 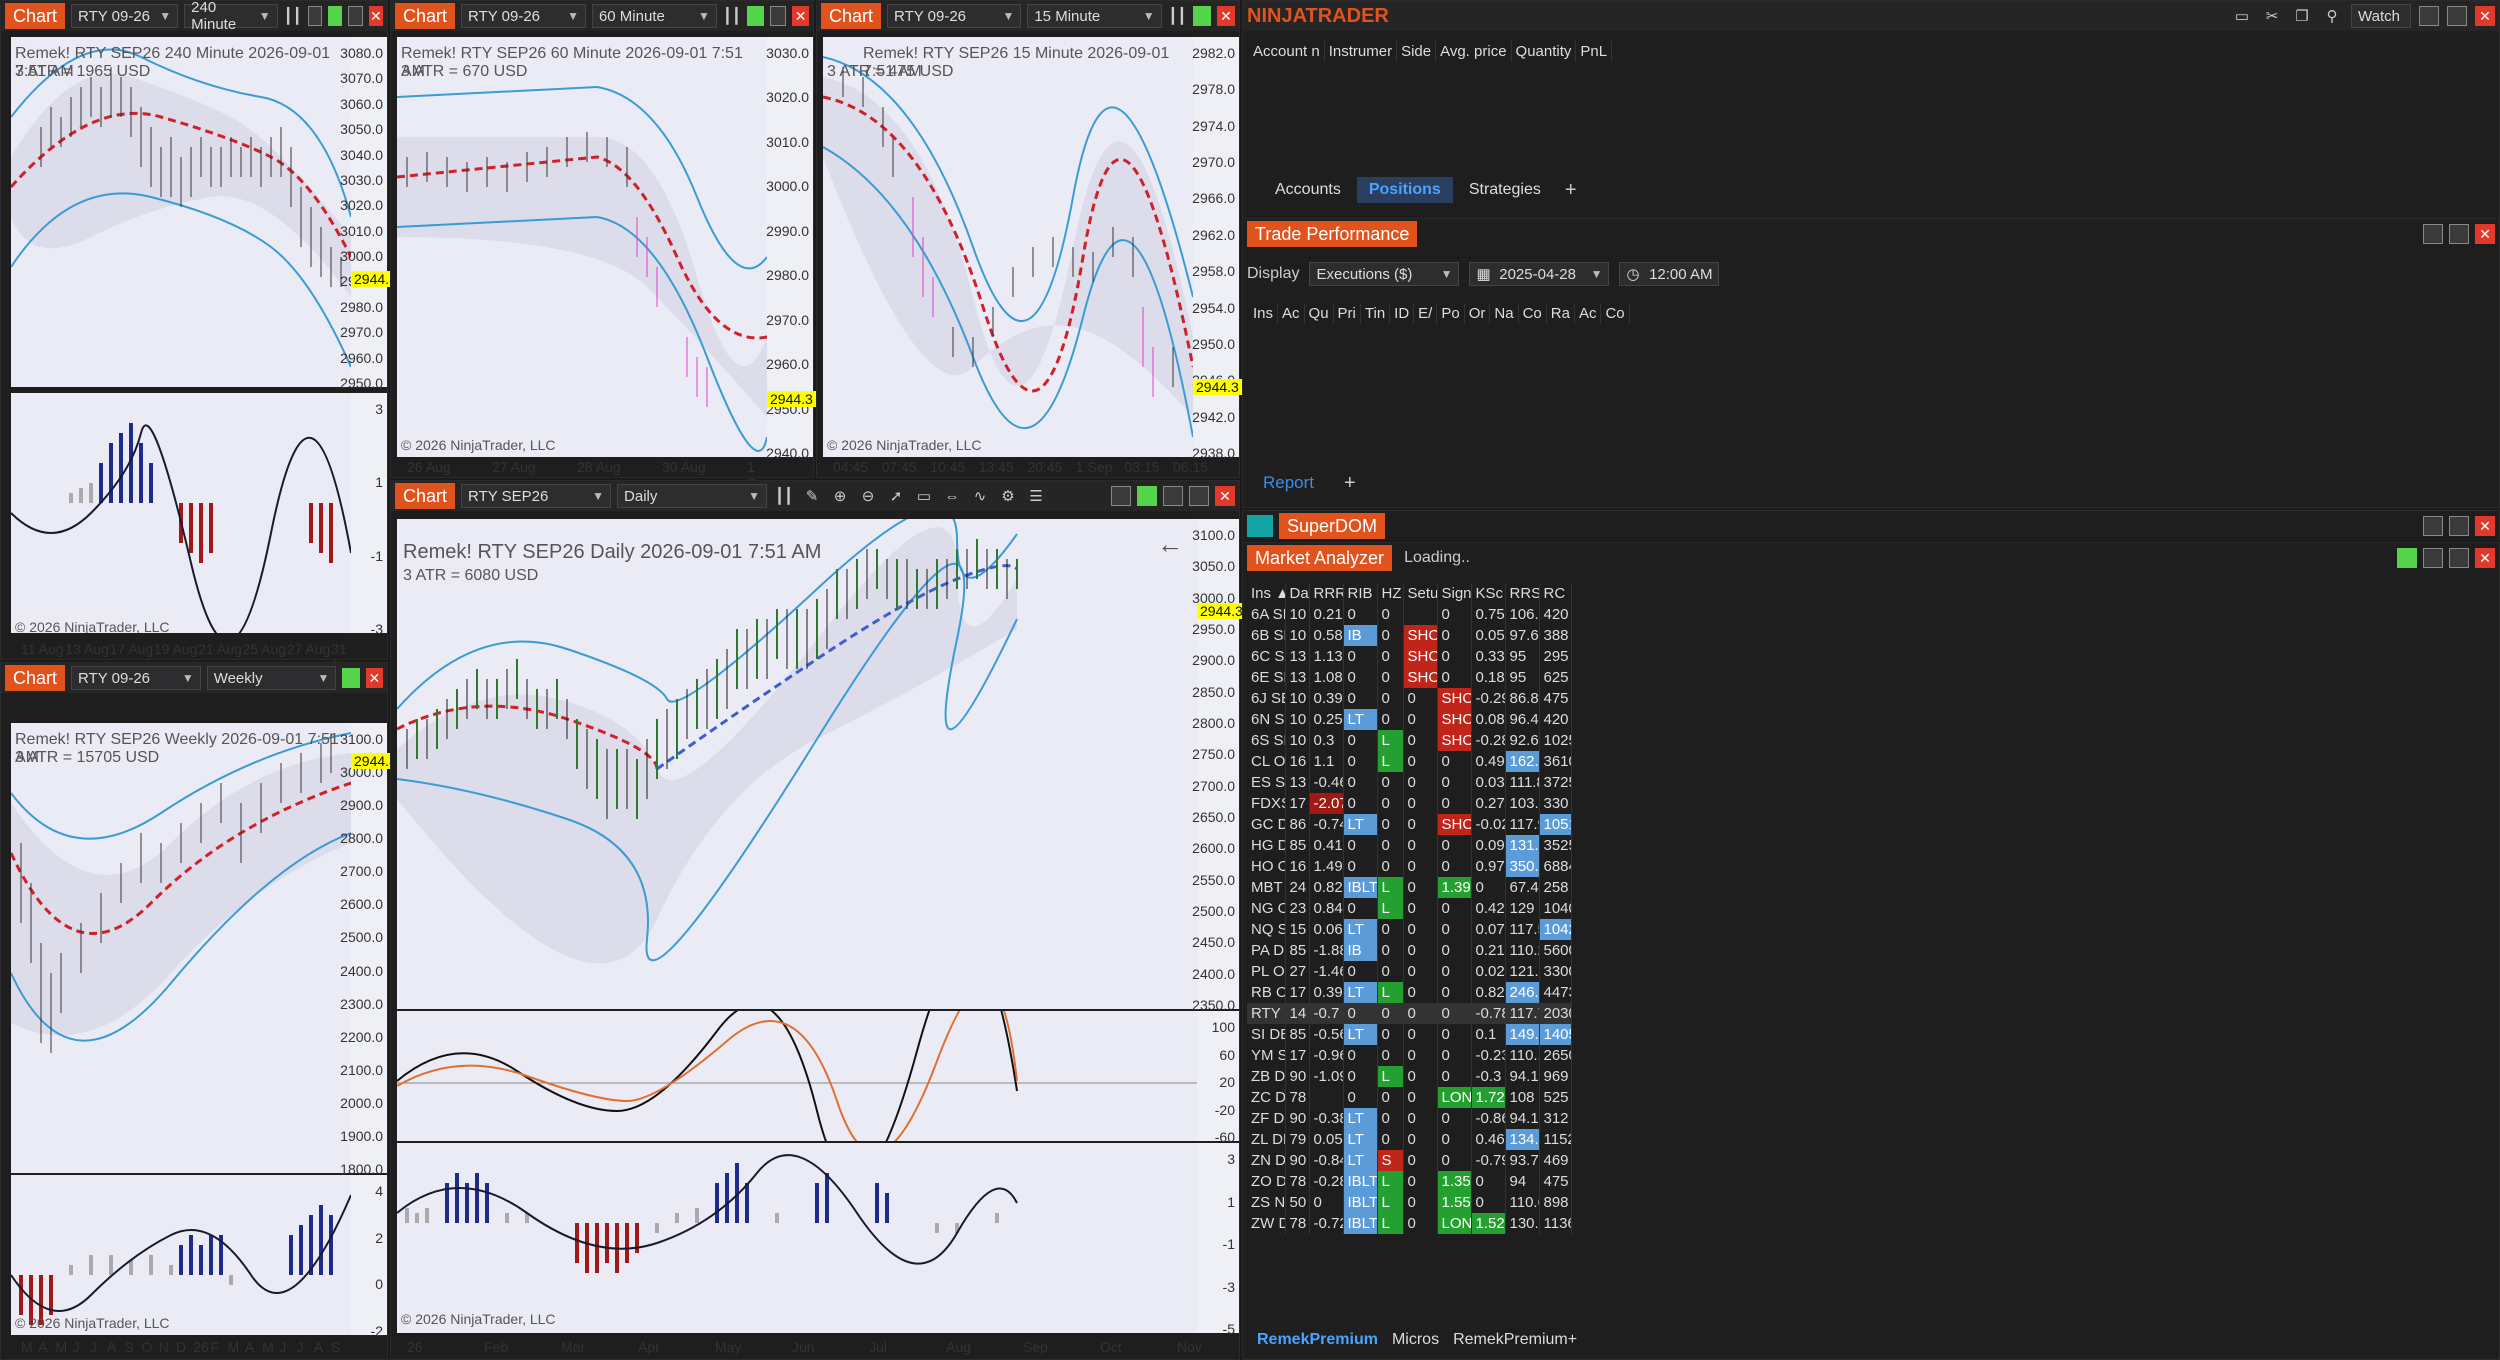 What do you see at coordinates (980, 496) in the screenshot?
I see `indicators-icon: ∿` at bounding box center [980, 496].